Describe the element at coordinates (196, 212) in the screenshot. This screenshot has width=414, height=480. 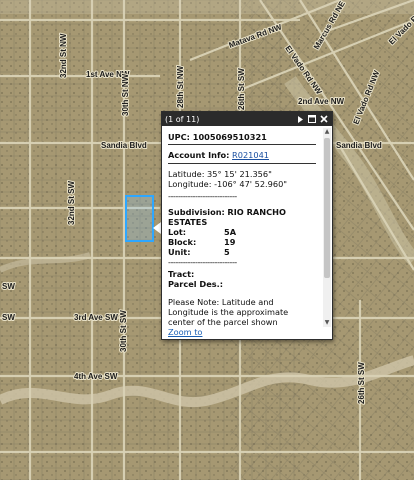
I see `subdivision-label: Subdivision:` at that location.